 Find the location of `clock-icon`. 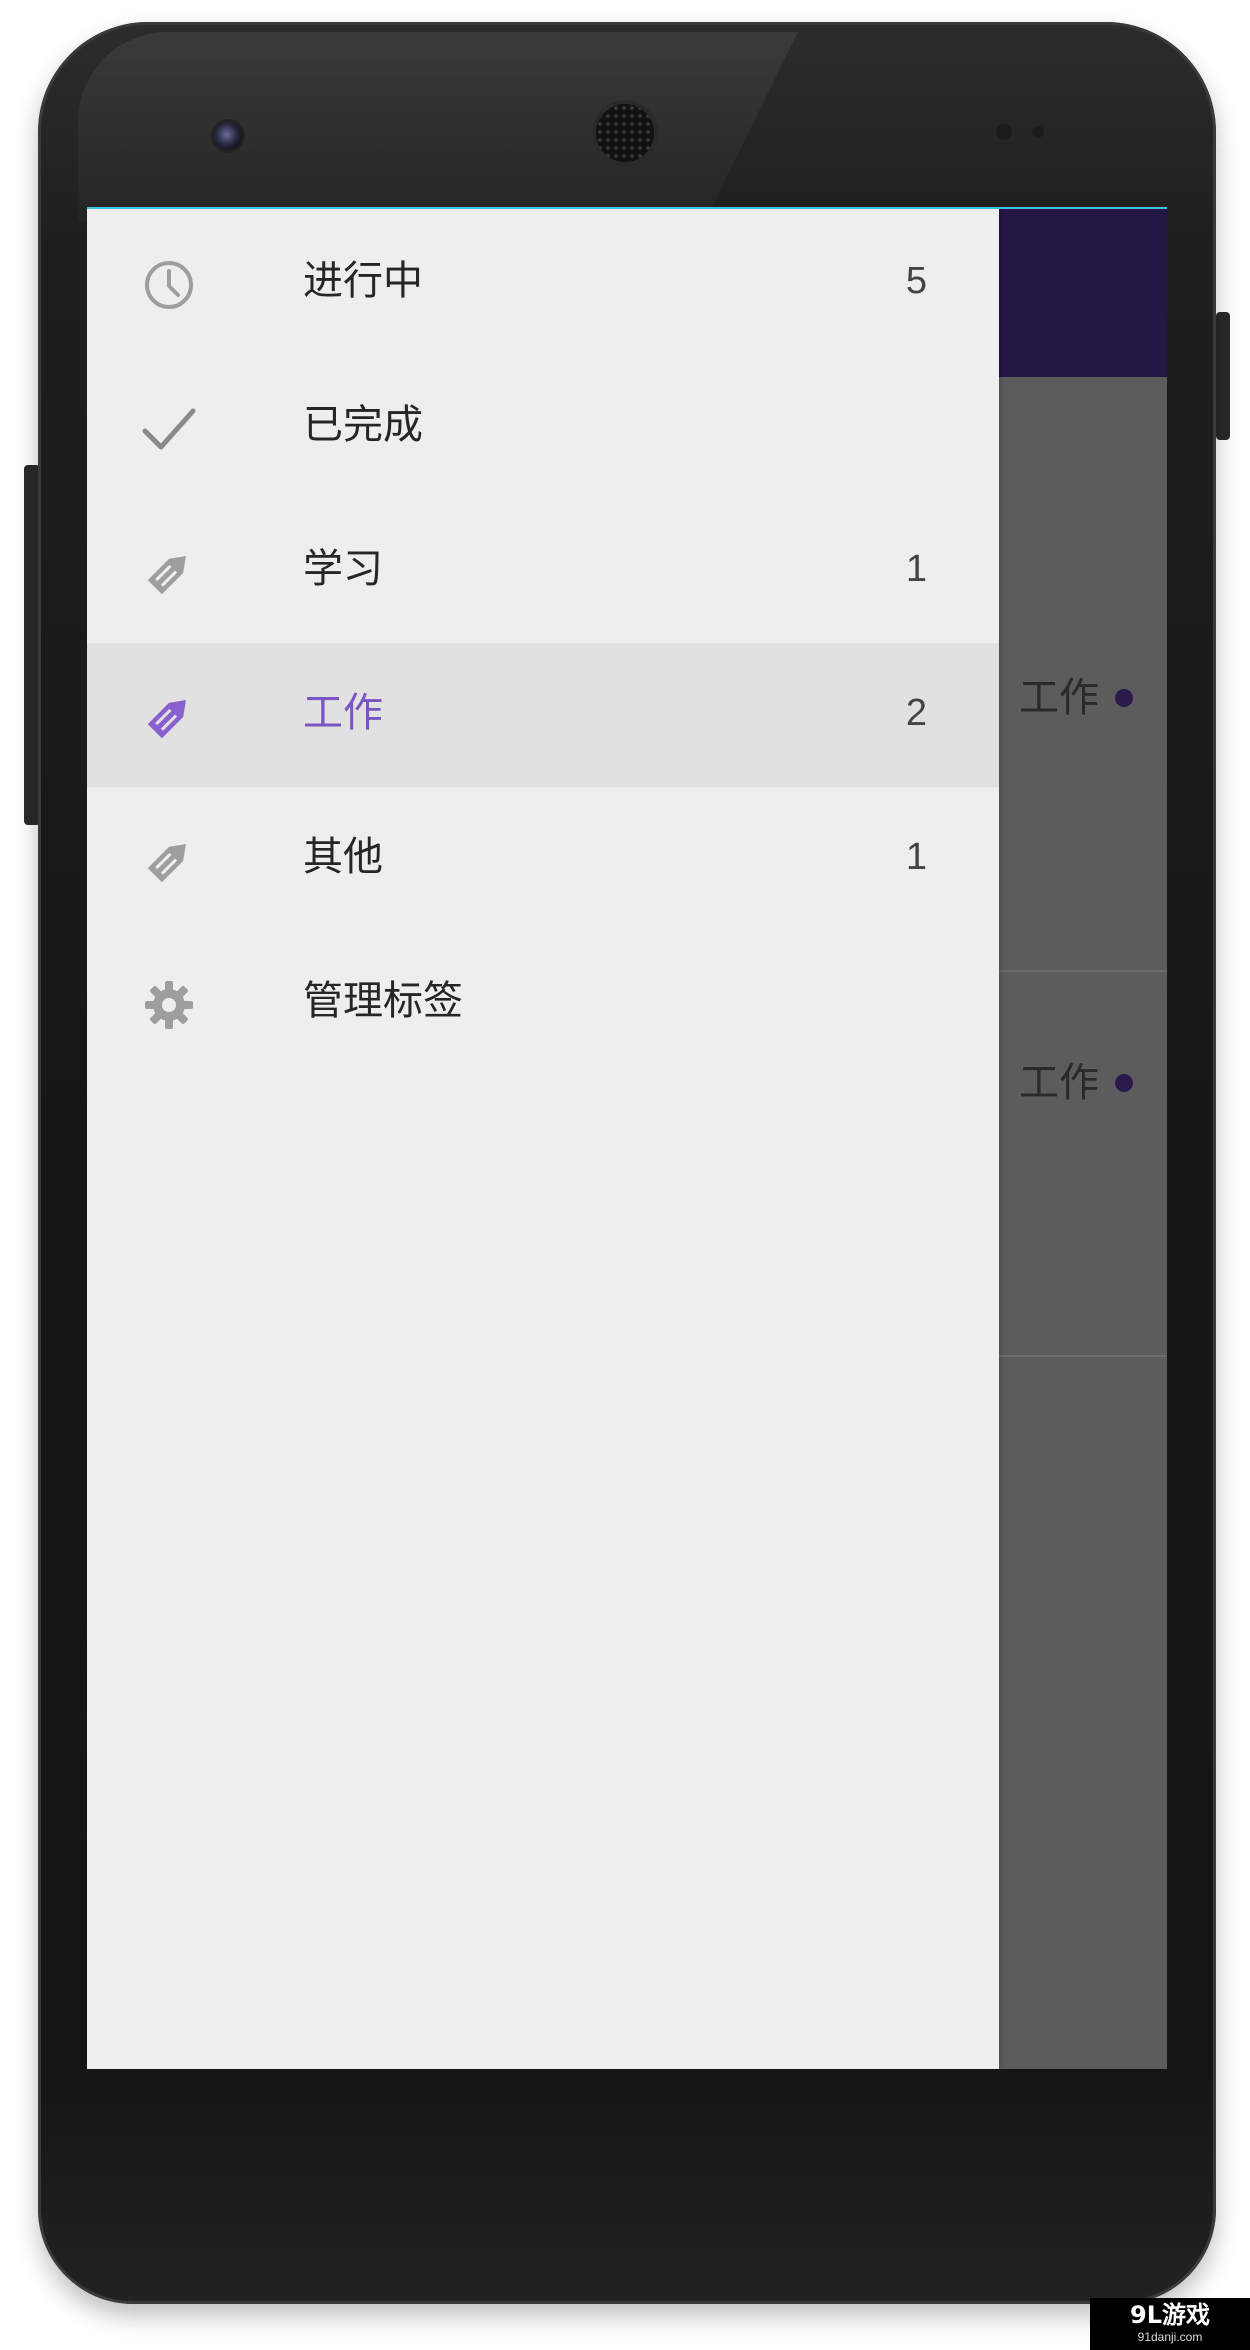

clock-icon is located at coordinates (169, 285).